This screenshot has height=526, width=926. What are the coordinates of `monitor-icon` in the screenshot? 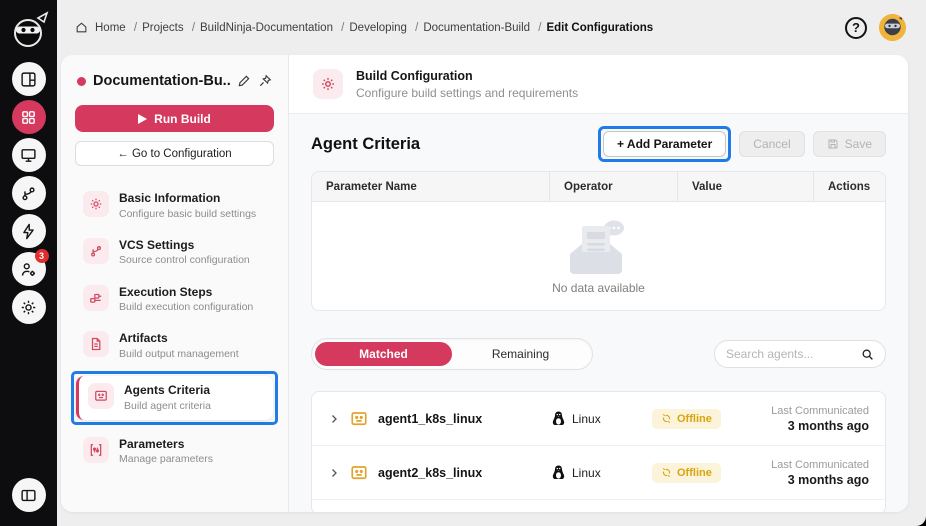 It's located at (28, 155).